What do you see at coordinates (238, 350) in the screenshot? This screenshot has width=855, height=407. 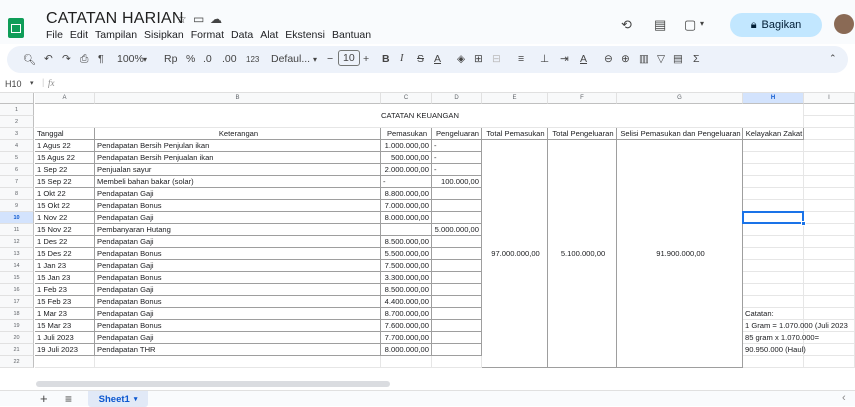 I see `description-cell: Pendapatan THR` at bounding box center [238, 350].